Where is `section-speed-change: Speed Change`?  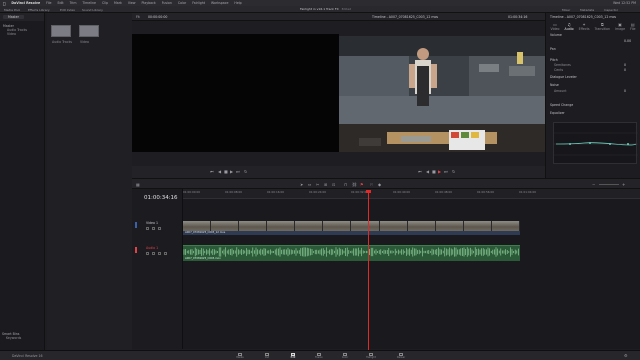
section-speed-change: Speed Change is located at coordinates (561, 105).